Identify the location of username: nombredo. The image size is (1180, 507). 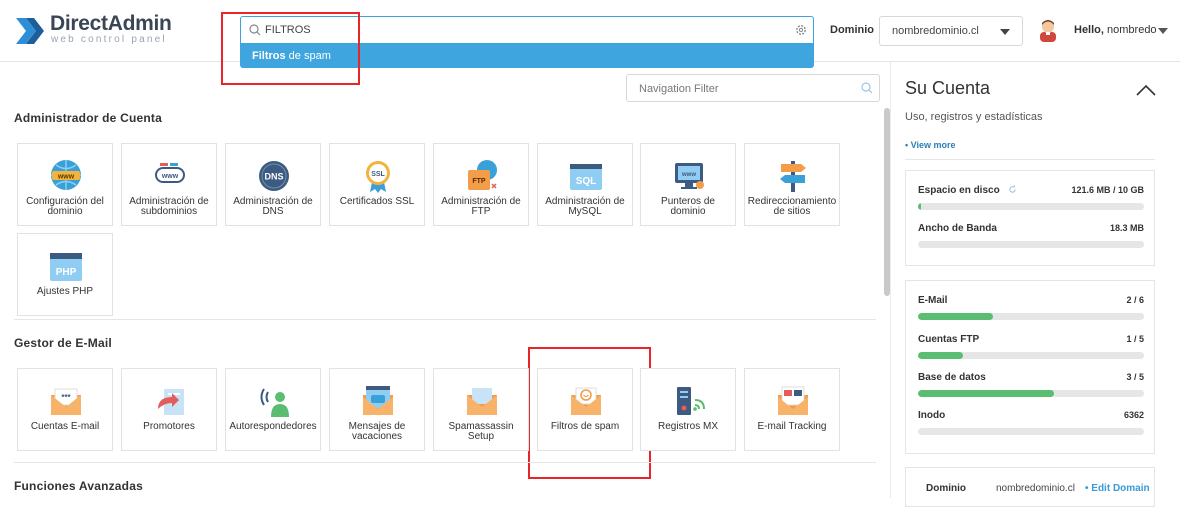
(1132, 30).